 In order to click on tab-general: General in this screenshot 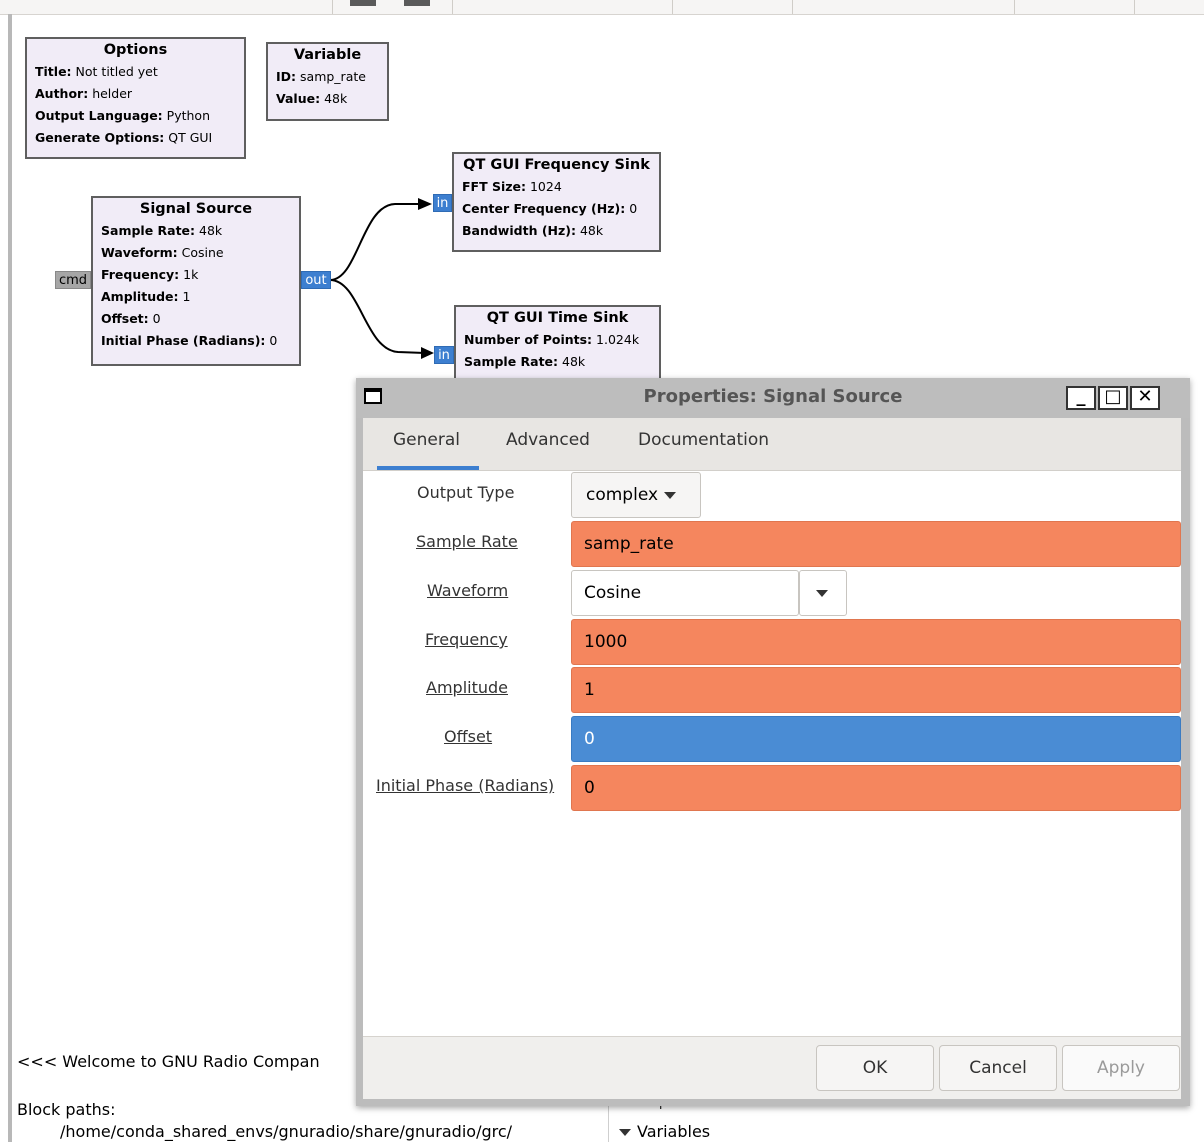, I will do `click(426, 440)`.